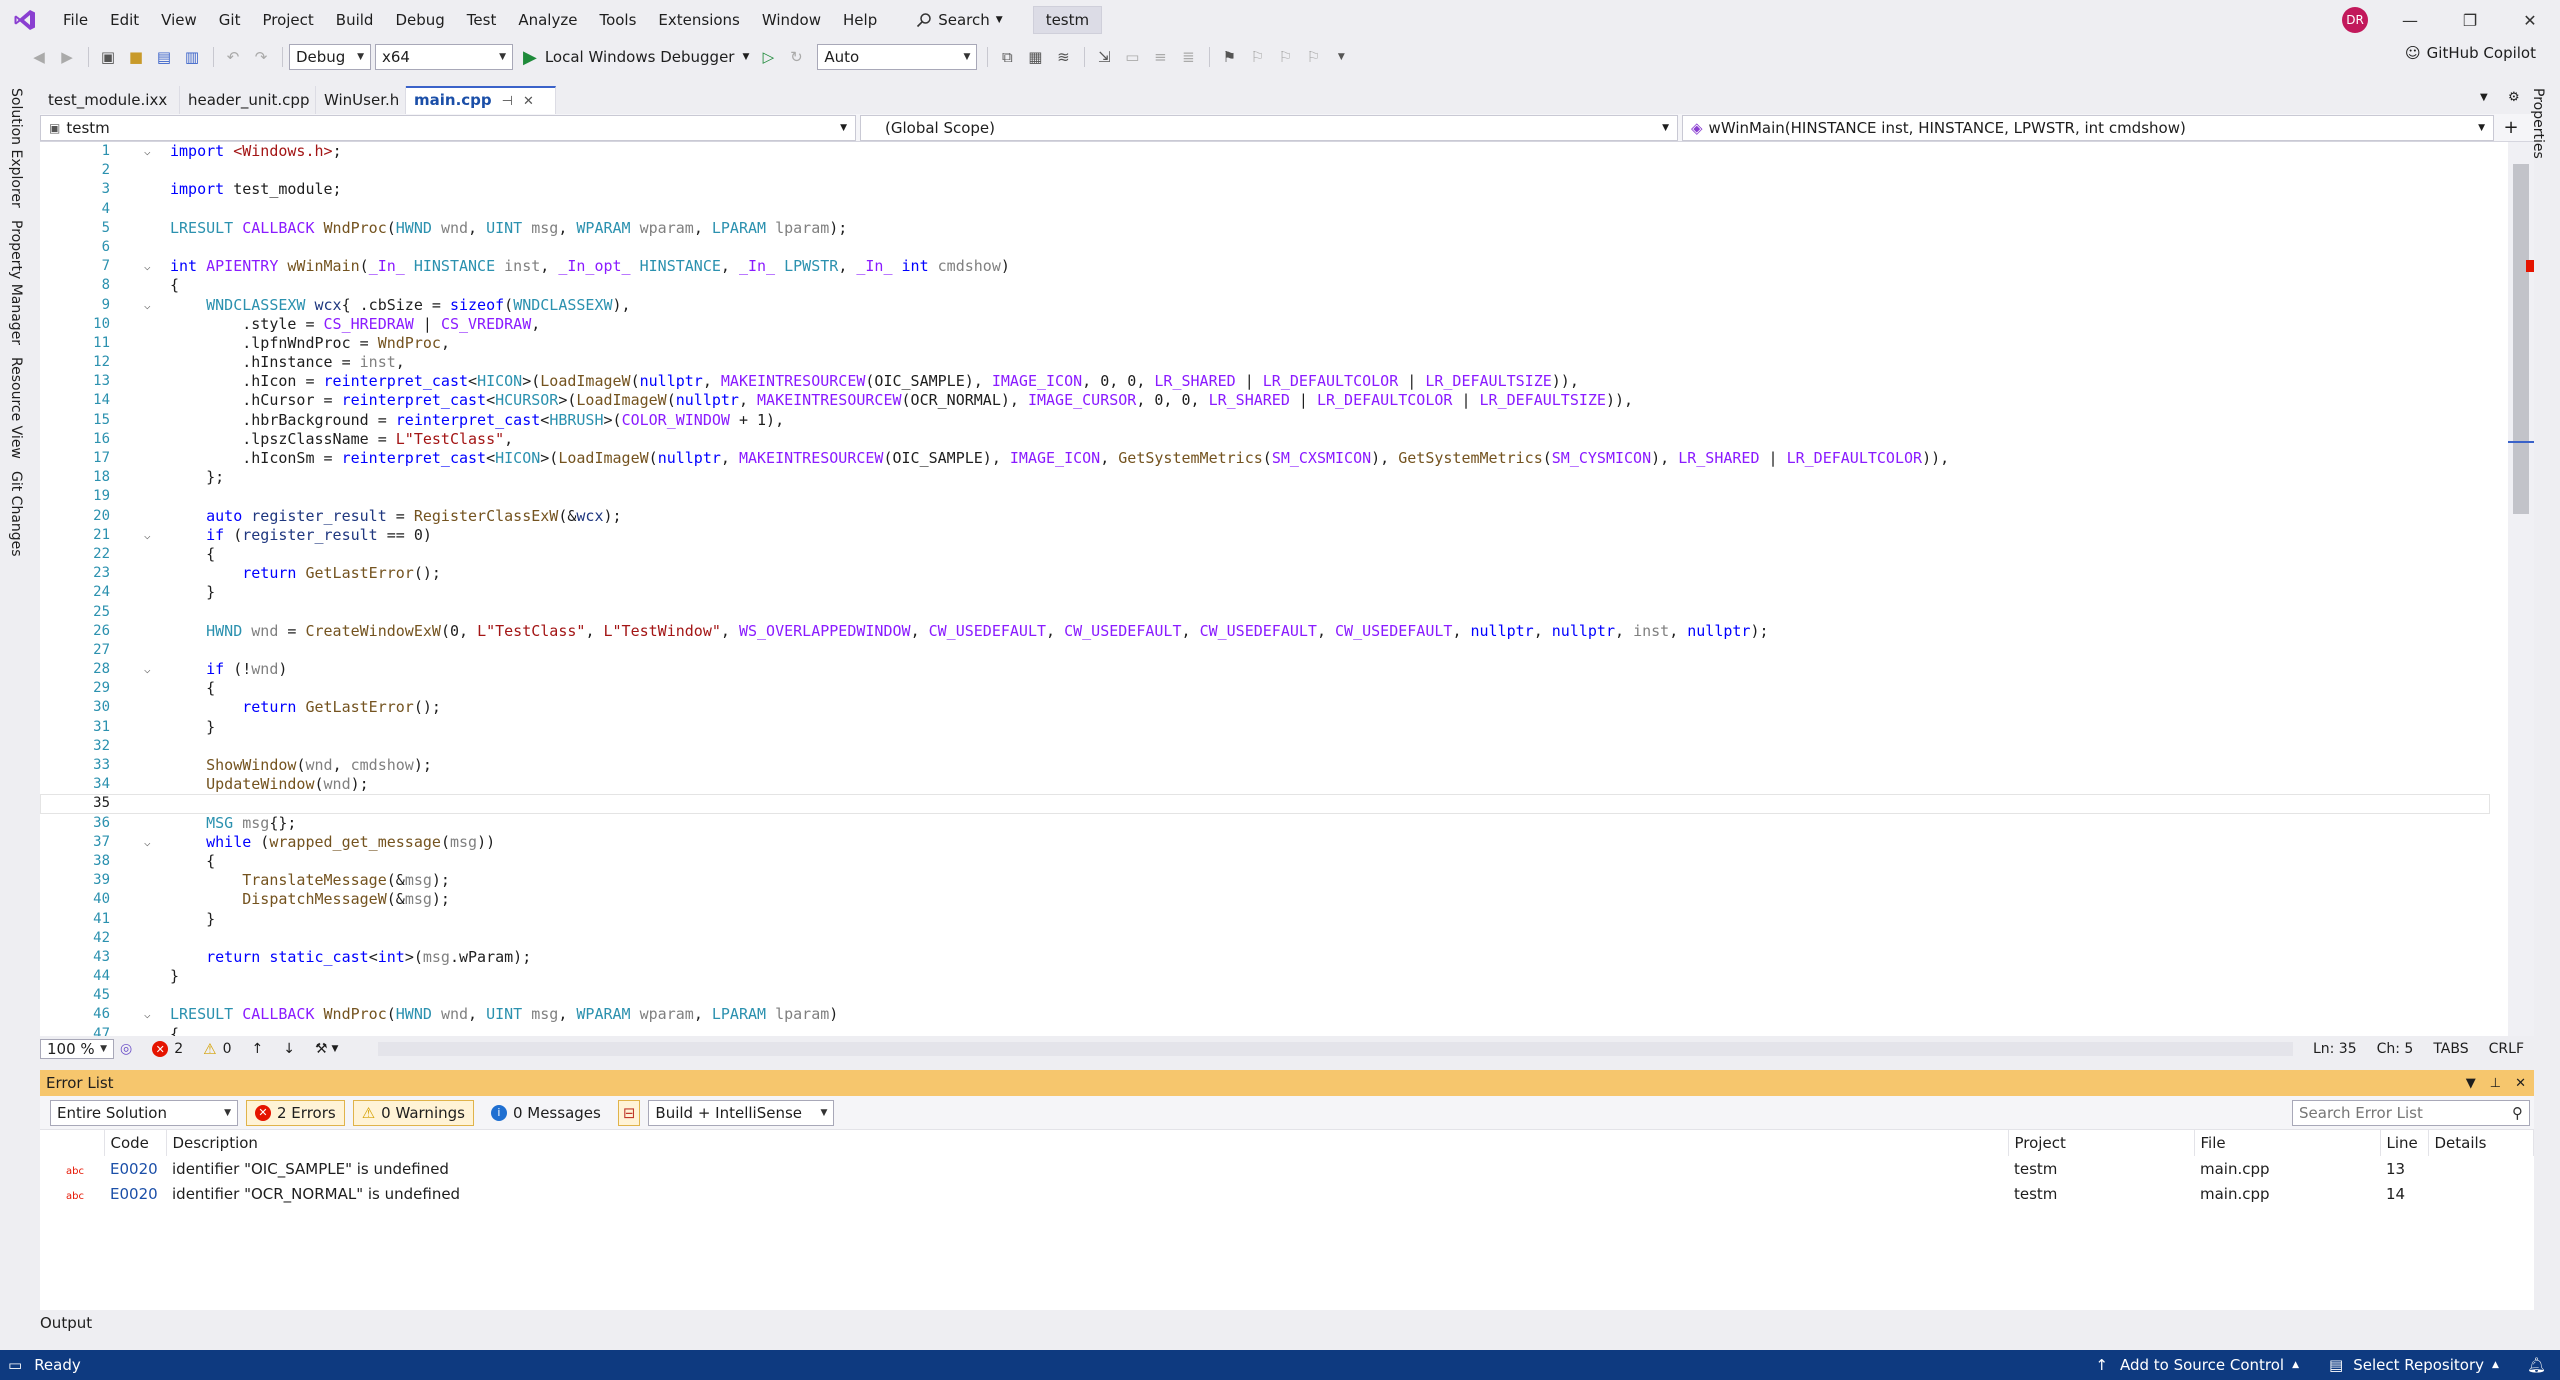  Describe the element at coordinates (1265, 324) in the screenshot. I see `code-line: 10 .style = CS_HREDRAW | CS_VREDRAW,` at that location.